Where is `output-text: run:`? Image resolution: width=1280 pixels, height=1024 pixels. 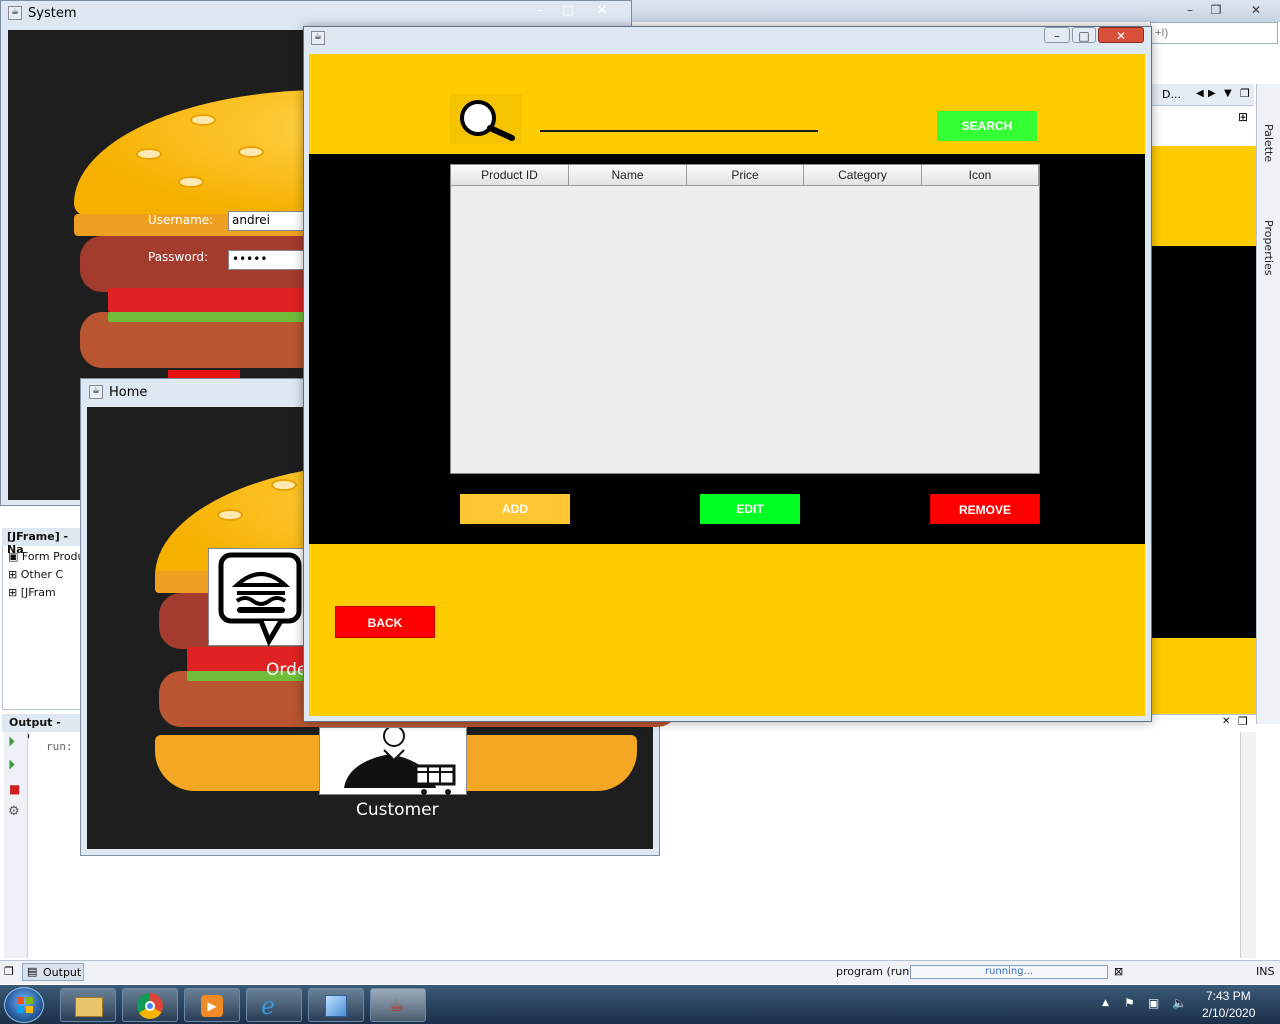
output-text: run: is located at coordinates (59, 746).